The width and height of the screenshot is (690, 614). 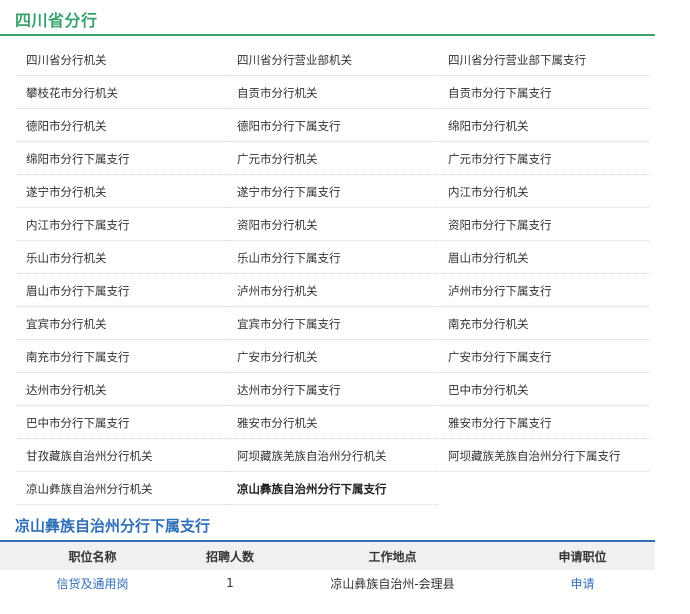 I want to click on branch-cell: 自贡市分行下属支行, so click(x=543, y=92).